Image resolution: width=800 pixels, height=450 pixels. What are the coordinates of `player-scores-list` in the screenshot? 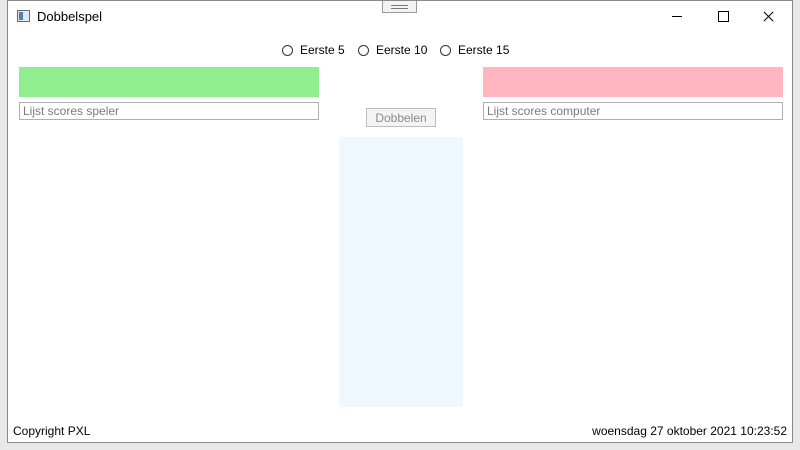 It's located at (169, 111).